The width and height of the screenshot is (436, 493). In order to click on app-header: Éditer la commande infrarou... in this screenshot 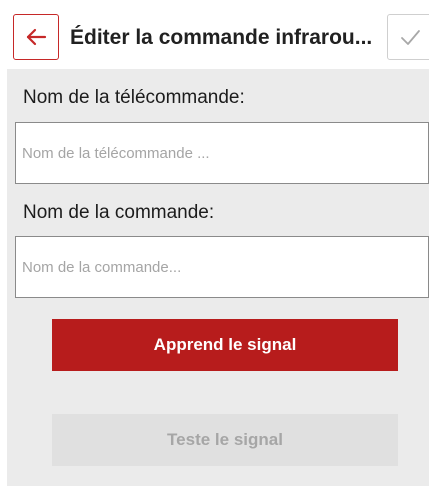, I will do `click(218, 38)`.